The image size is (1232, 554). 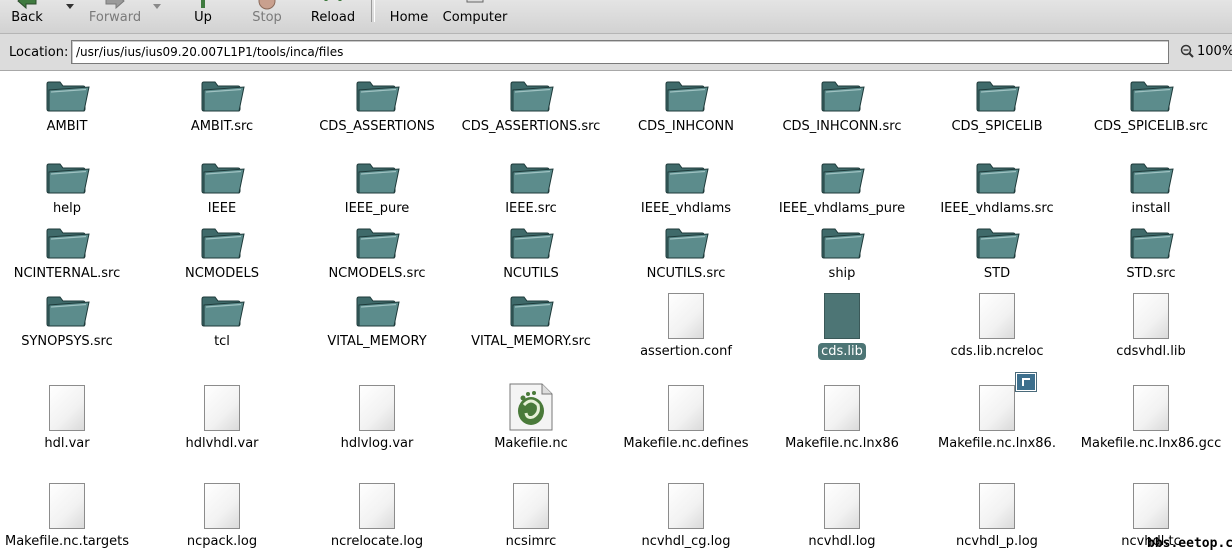 I want to click on file-item: Makefile.nc.lnx86.gcc, so click(x=1151, y=417).